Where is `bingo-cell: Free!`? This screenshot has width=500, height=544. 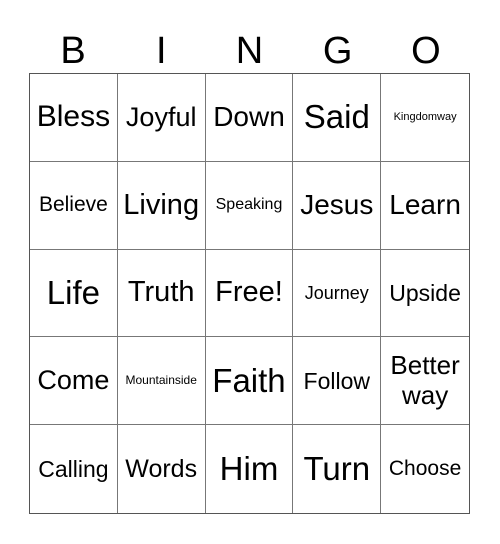 bingo-cell: Free! is located at coordinates (249, 293).